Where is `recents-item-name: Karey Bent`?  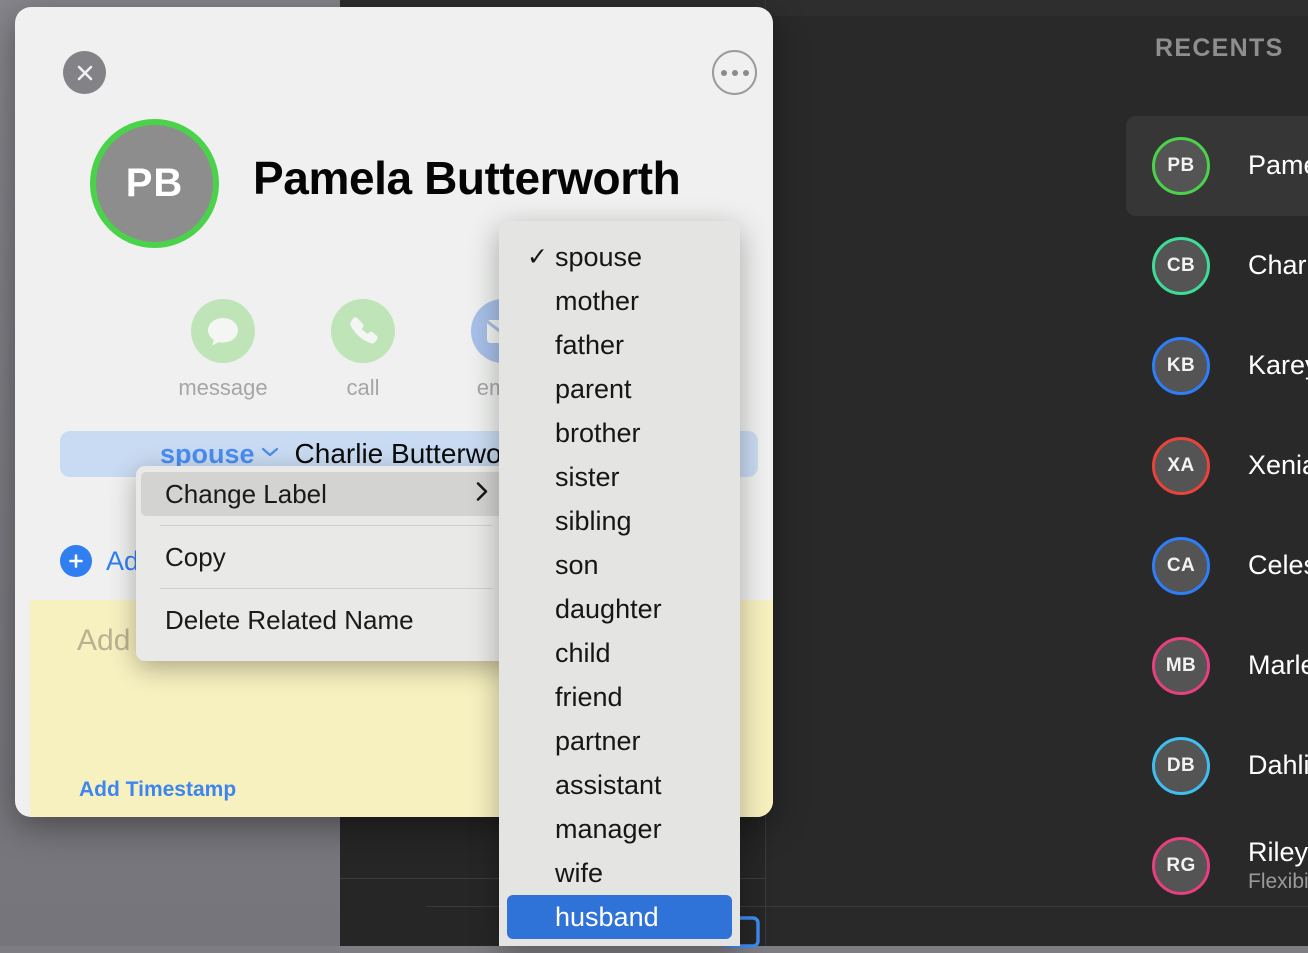 recents-item-name: Karey Bent is located at coordinates (1278, 365).